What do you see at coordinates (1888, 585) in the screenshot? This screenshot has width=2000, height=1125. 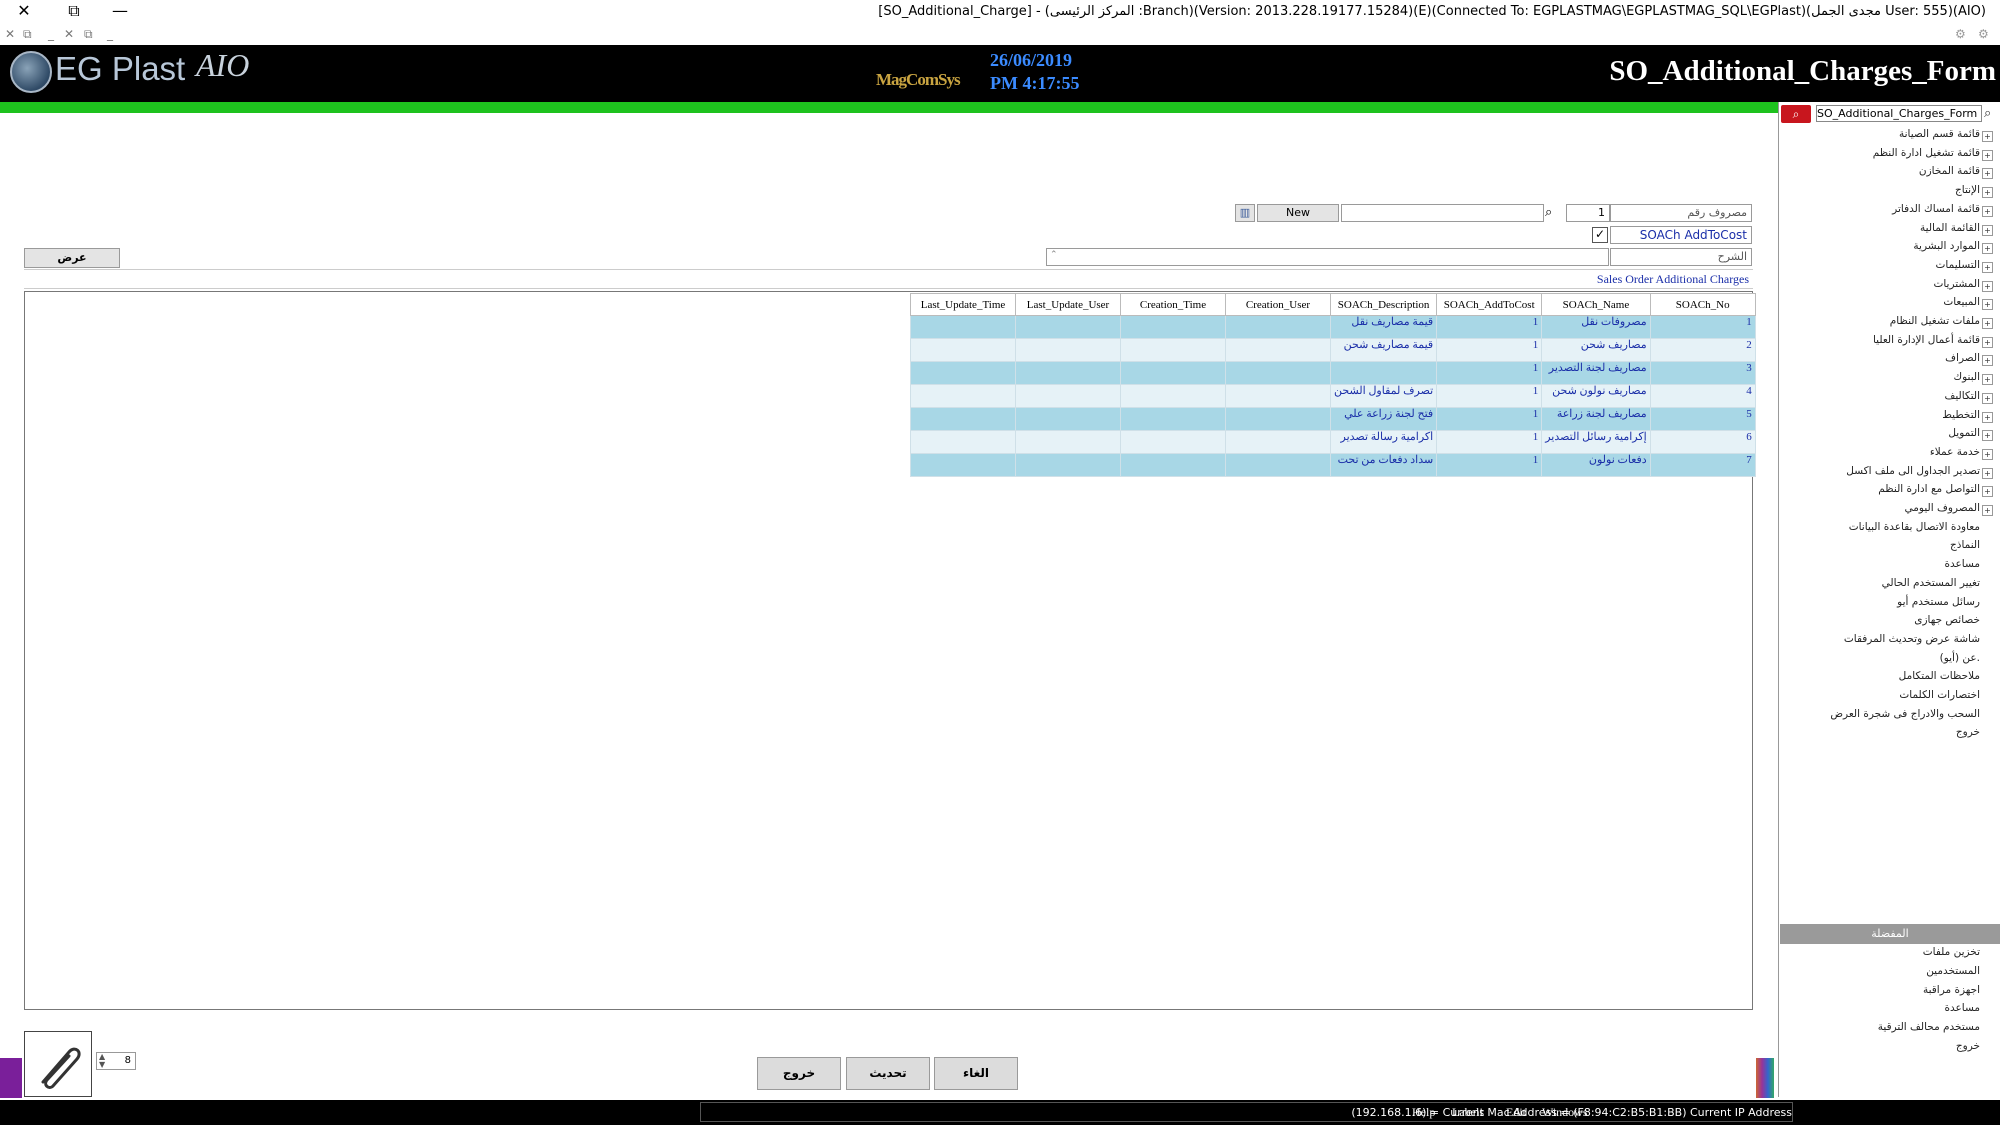 I see `sidebar-tree-item: تغيير المستخدم الحالي` at bounding box center [1888, 585].